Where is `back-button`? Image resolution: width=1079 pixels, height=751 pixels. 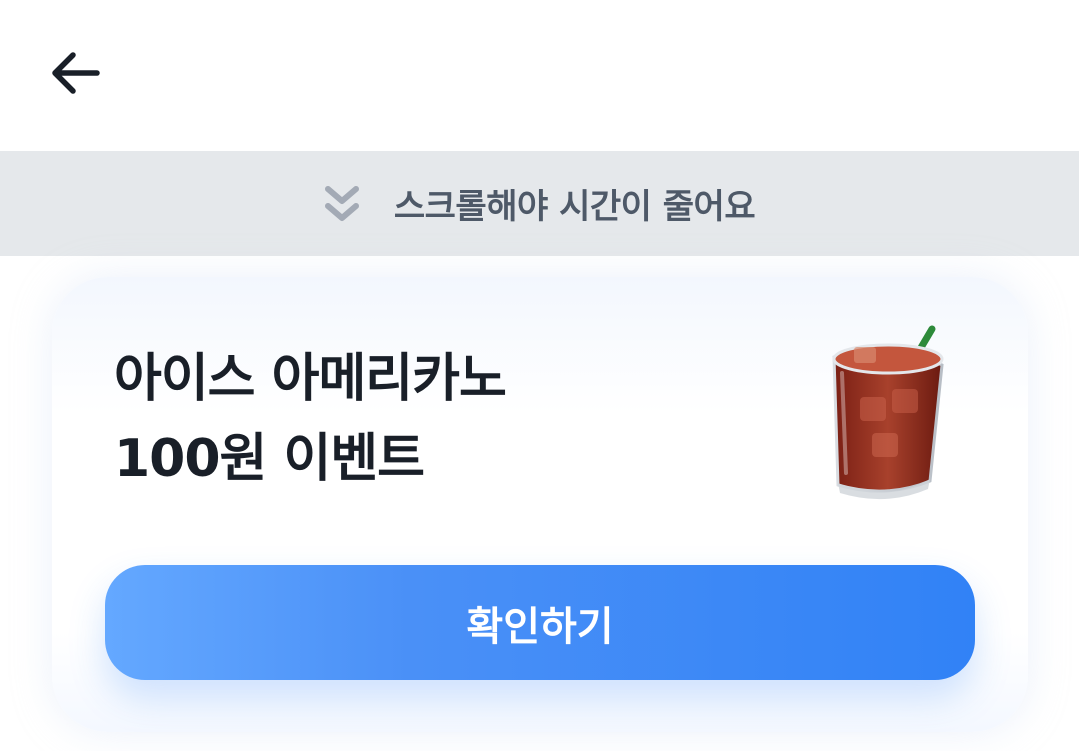 back-button is located at coordinates (75, 73).